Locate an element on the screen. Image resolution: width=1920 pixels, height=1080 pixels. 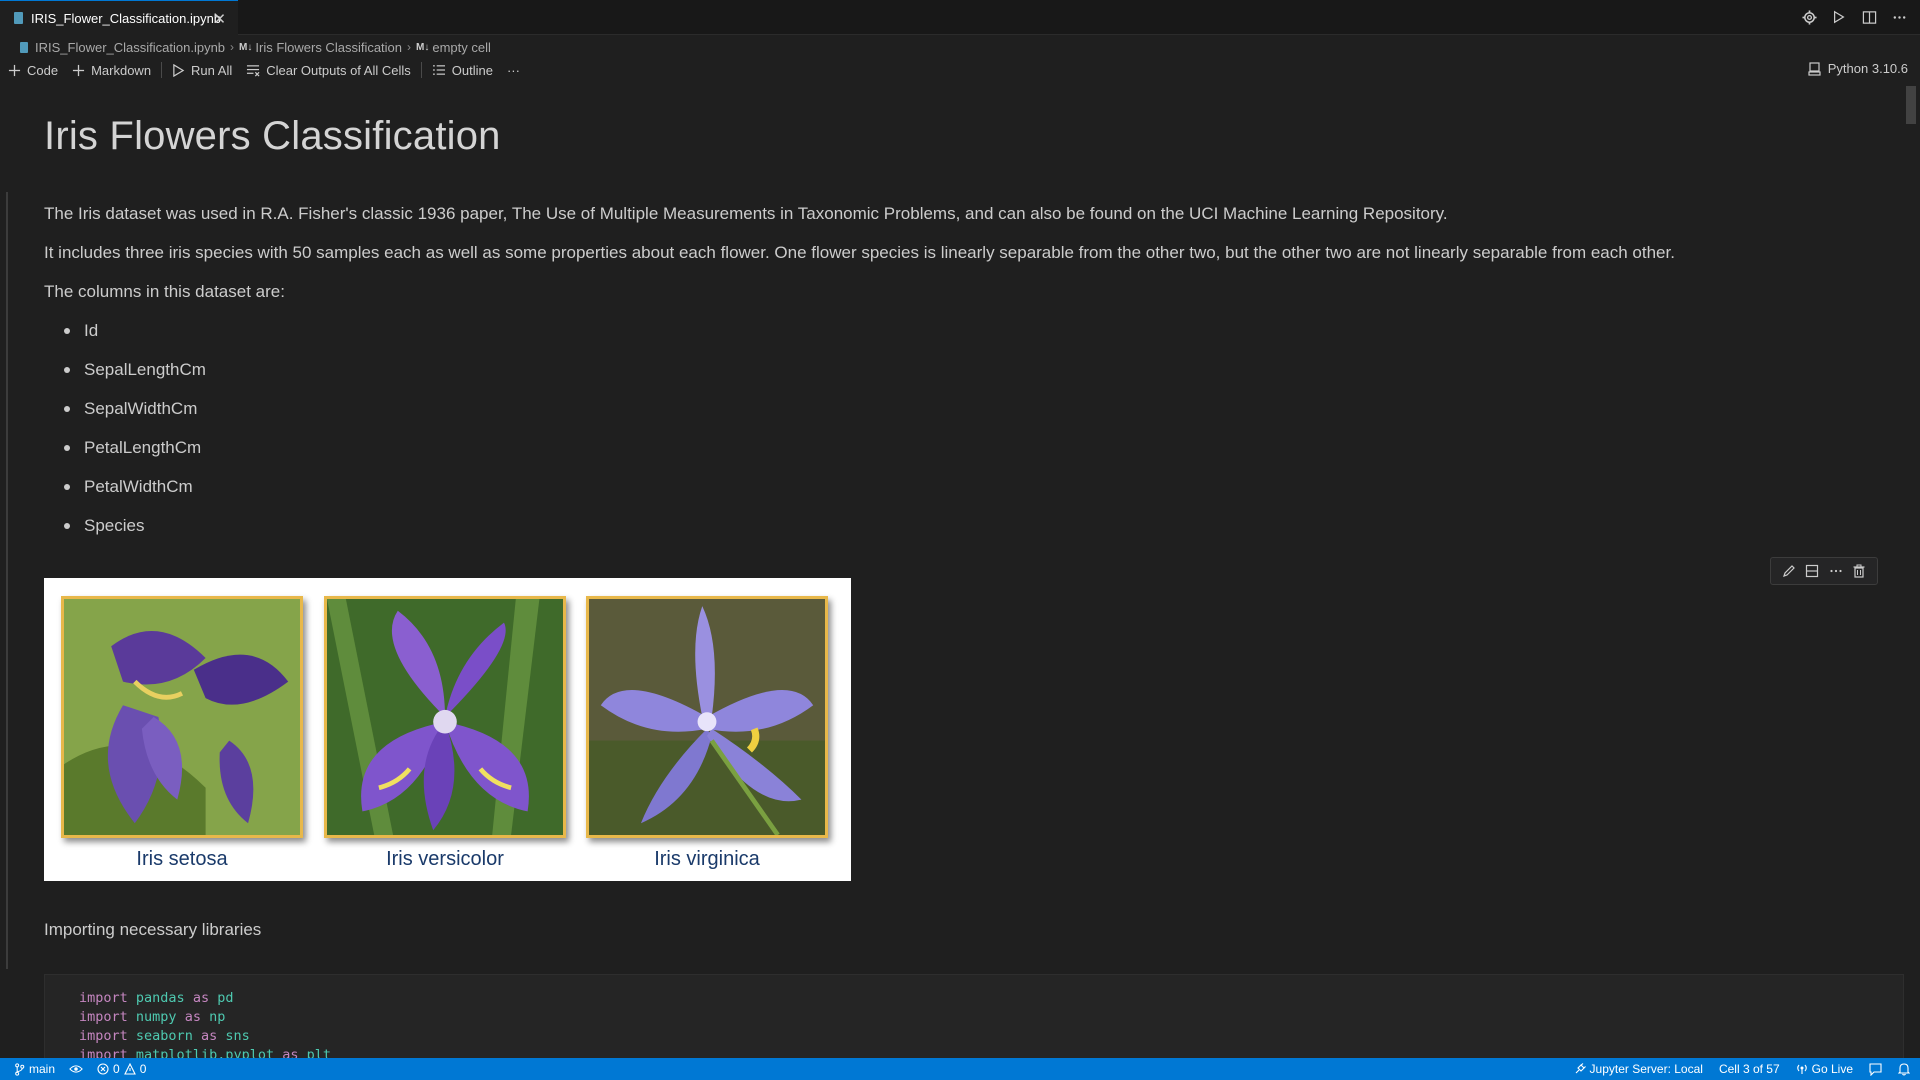
sync-button is located at coordinates (76, 1069).